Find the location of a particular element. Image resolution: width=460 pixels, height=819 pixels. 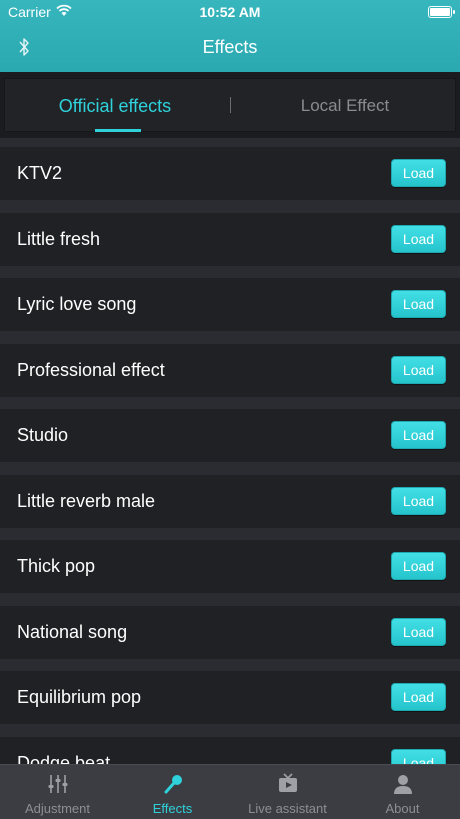

effects-tabs: Official effects Local Effect is located at coordinates (230, 105).